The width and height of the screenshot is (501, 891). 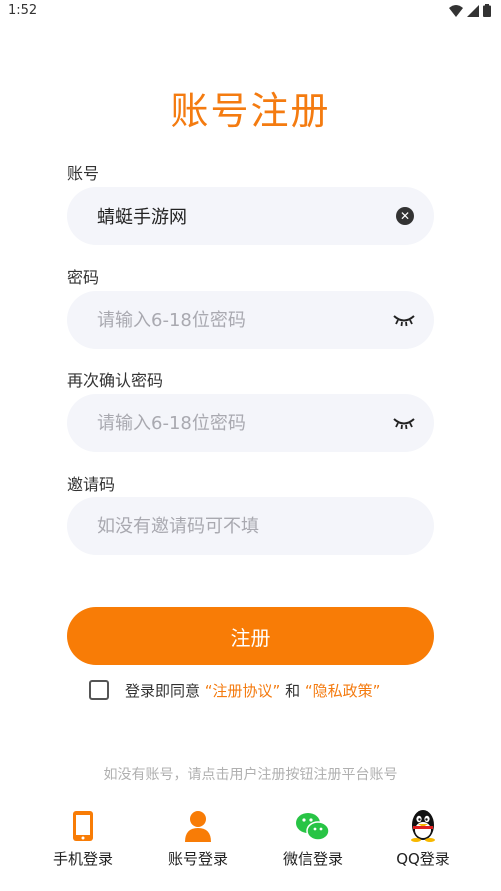 I want to click on invite-field, so click(x=250, y=526).